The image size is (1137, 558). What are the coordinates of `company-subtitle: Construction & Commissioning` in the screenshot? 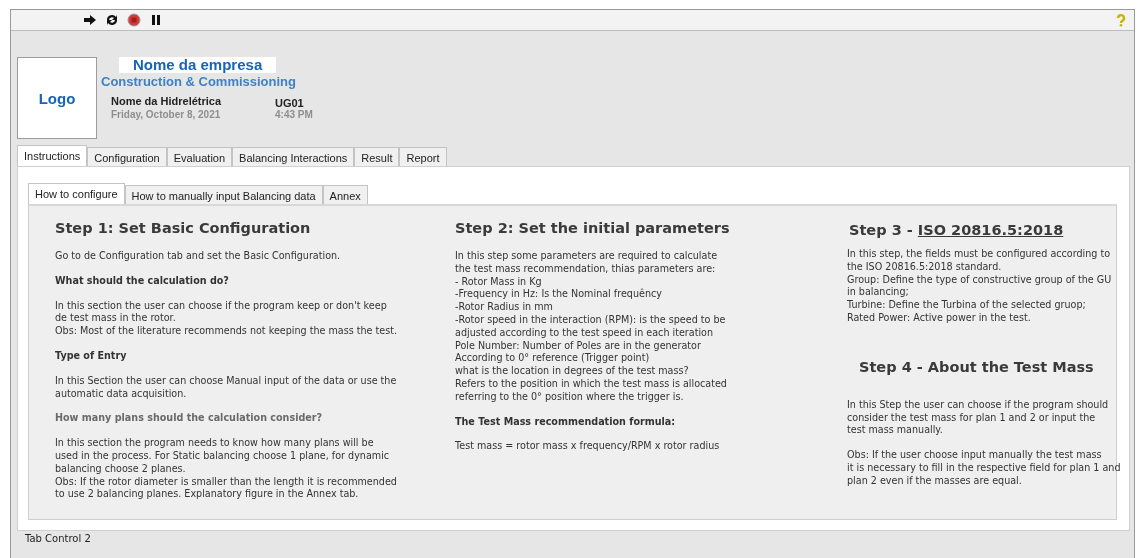 It's located at (199, 81).